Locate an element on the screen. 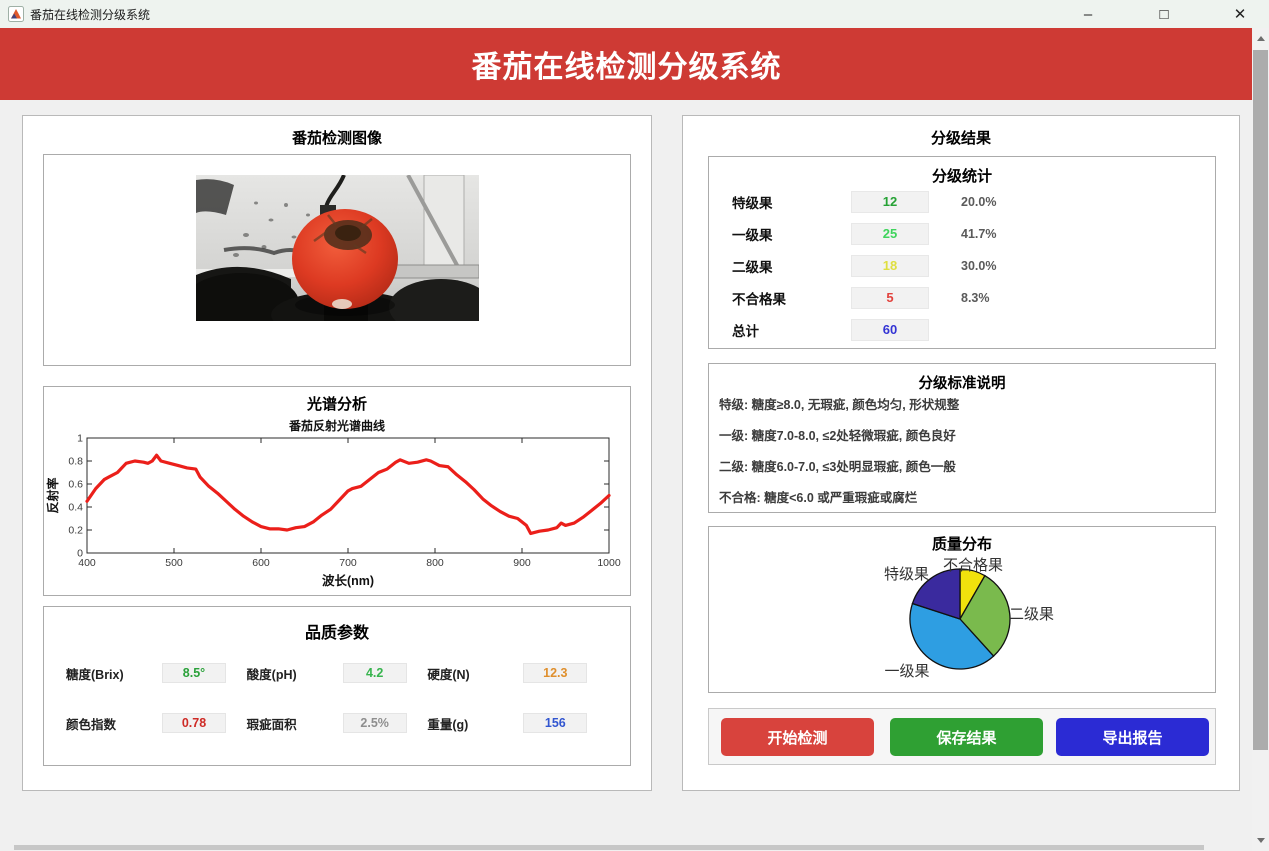 This screenshot has height=851, width=1269. maximize-button: □ is located at coordinates (1164, 14).